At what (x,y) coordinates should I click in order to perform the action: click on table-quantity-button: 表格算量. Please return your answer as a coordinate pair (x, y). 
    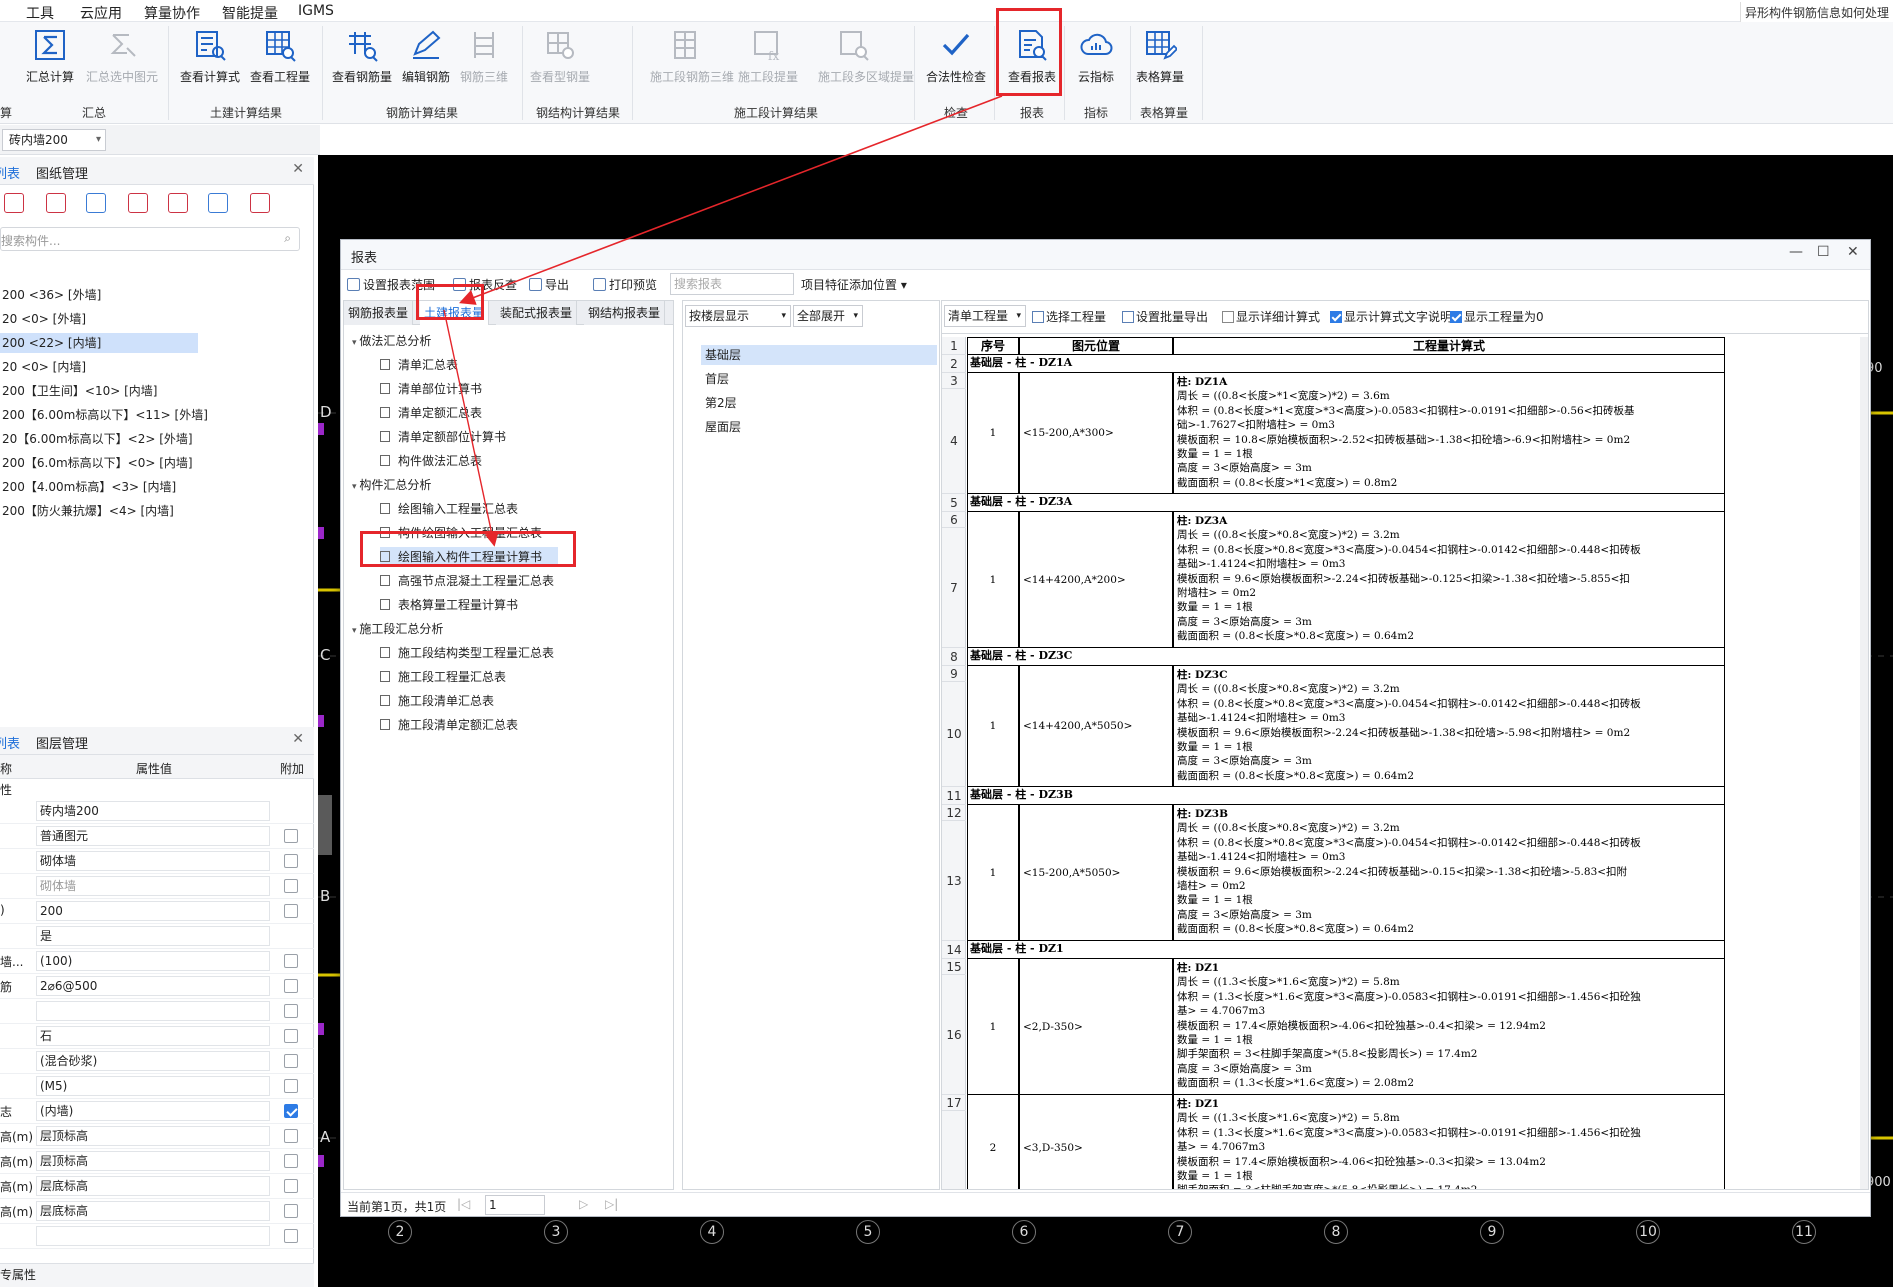
    Looking at the image, I should click on (1160, 56).